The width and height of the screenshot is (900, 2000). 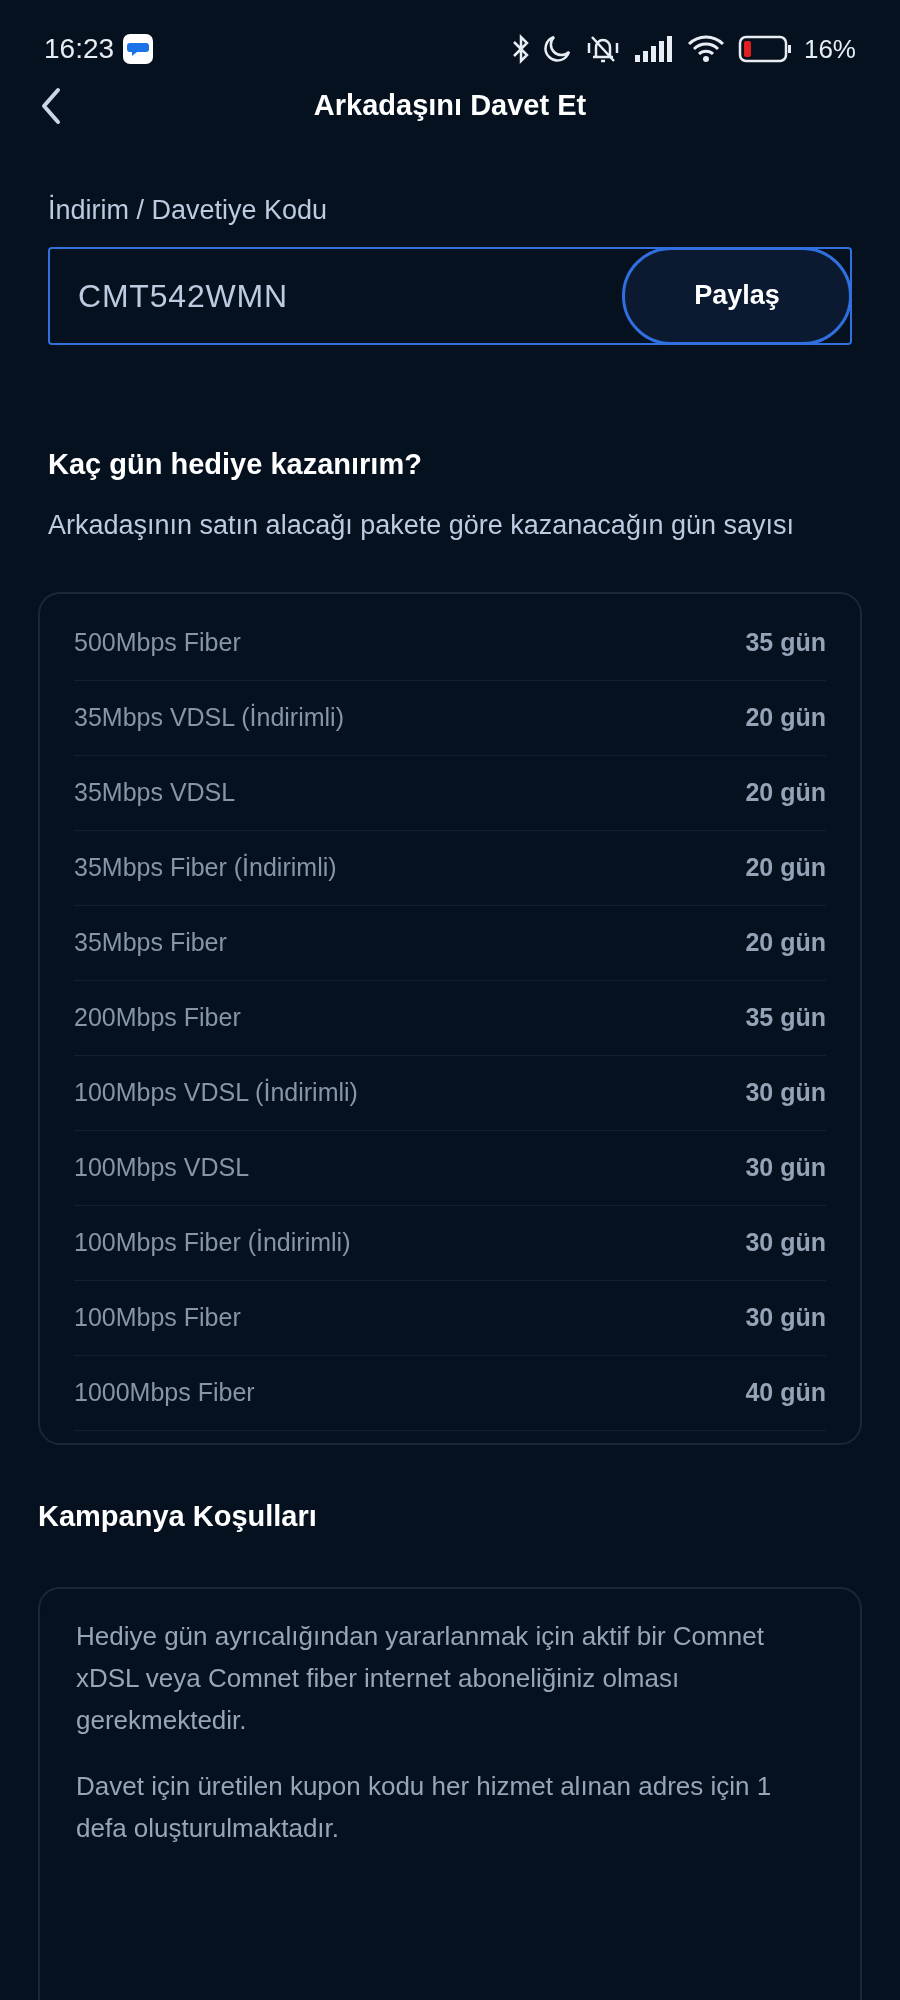 What do you see at coordinates (450, 295) in the screenshot?
I see `code-field: CMT542WMN Paylaş` at bounding box center [450, 295].